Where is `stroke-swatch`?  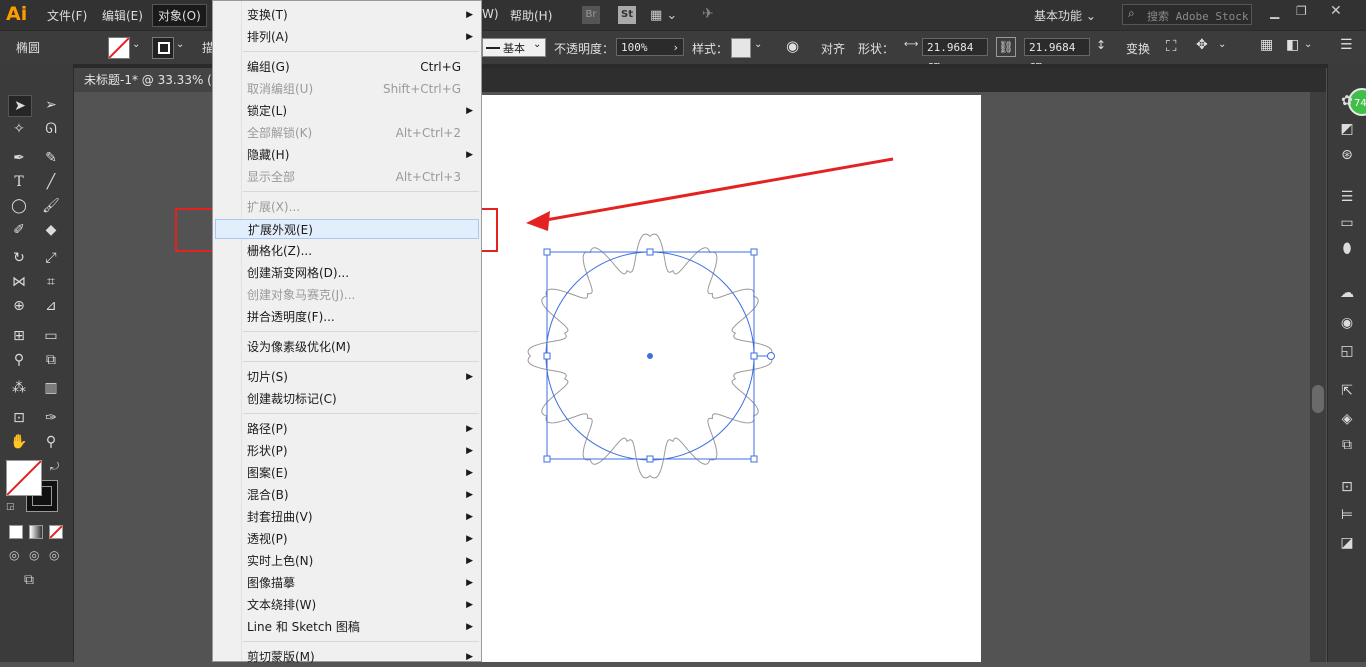 stroke-swatch is located at coordinates (163, 48).